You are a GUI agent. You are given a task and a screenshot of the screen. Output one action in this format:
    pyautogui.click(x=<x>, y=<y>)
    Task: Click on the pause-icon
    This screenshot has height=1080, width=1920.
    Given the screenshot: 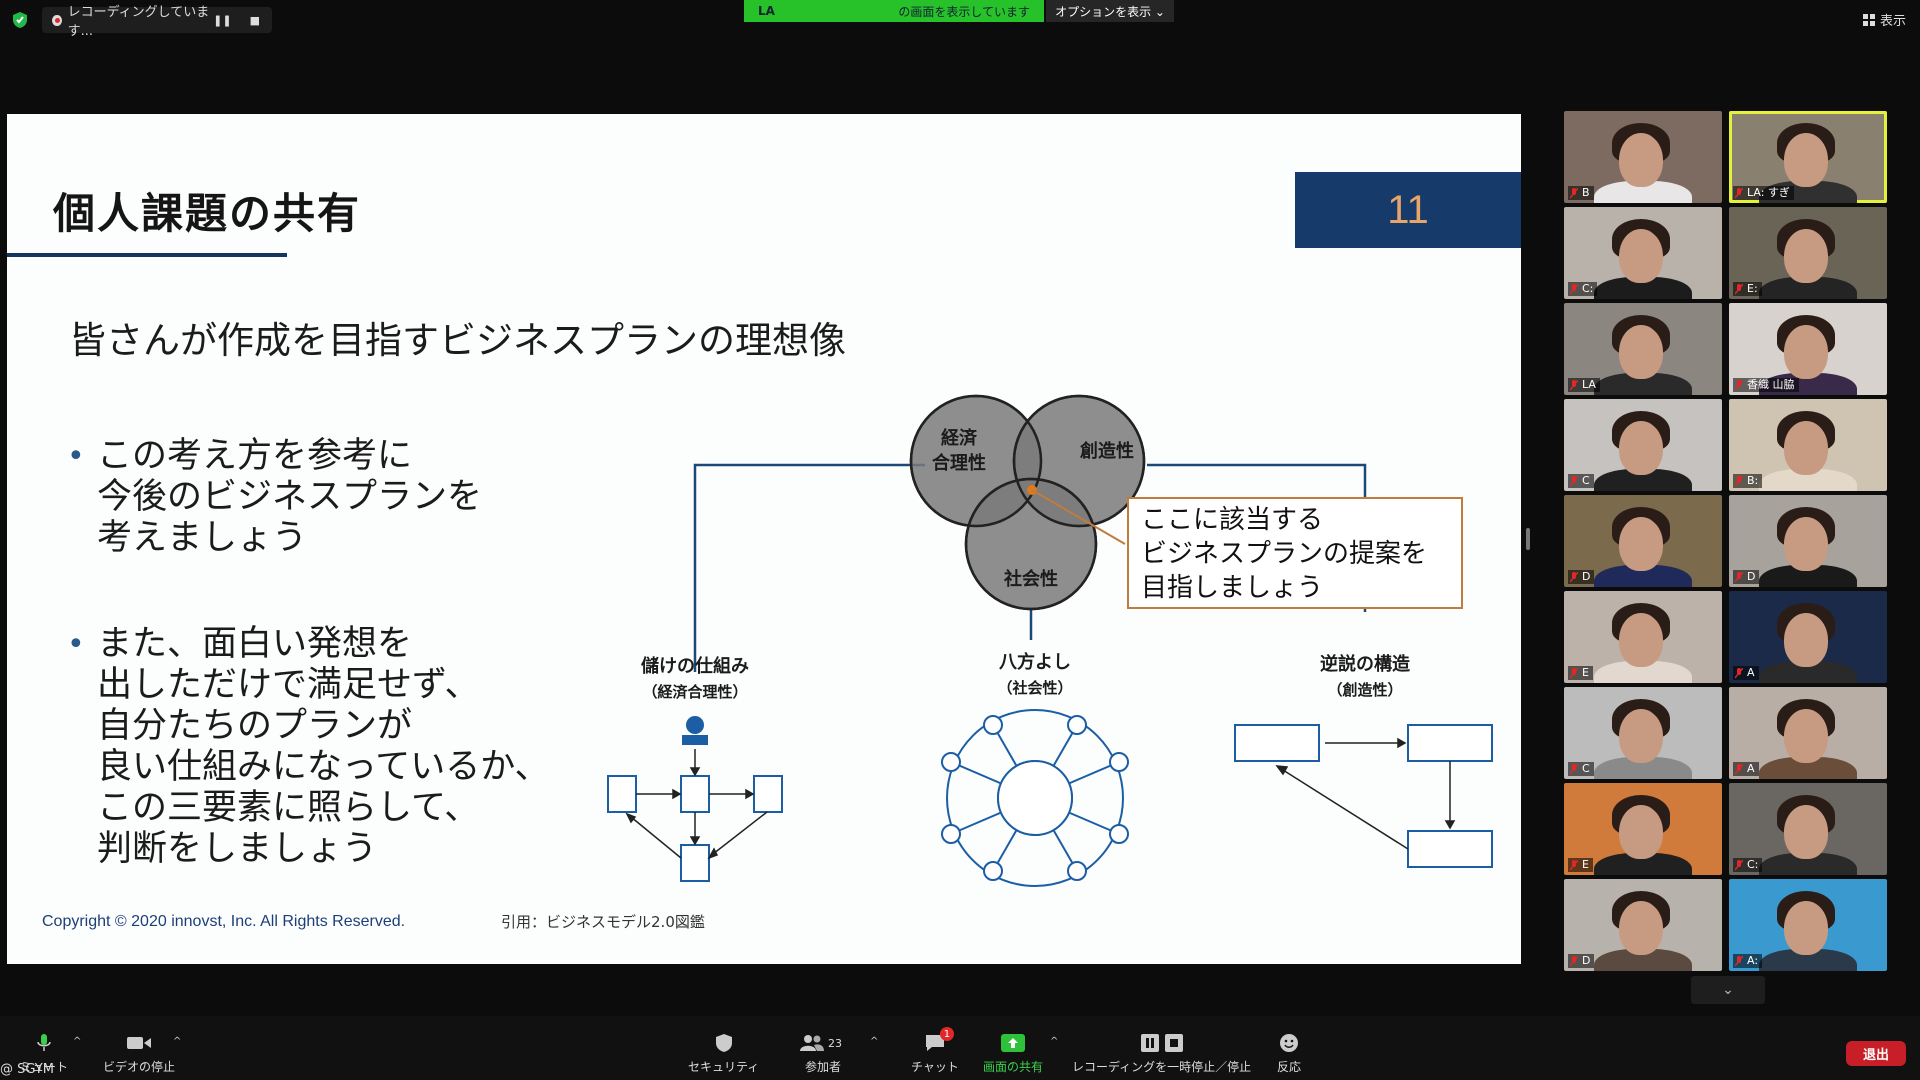 What is the action you would take?
    pyautogui.click(x=1149, y=1043)
    